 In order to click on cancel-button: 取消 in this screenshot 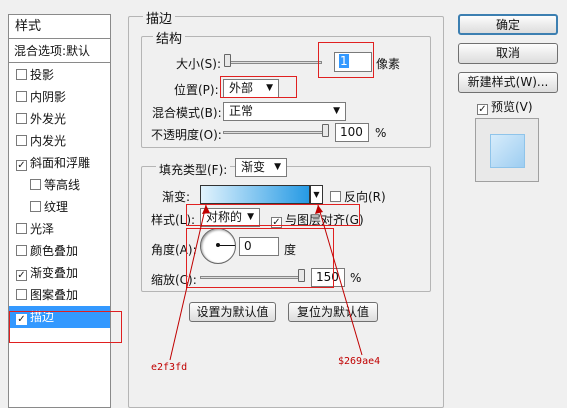, I will do `click(508, 53)`.